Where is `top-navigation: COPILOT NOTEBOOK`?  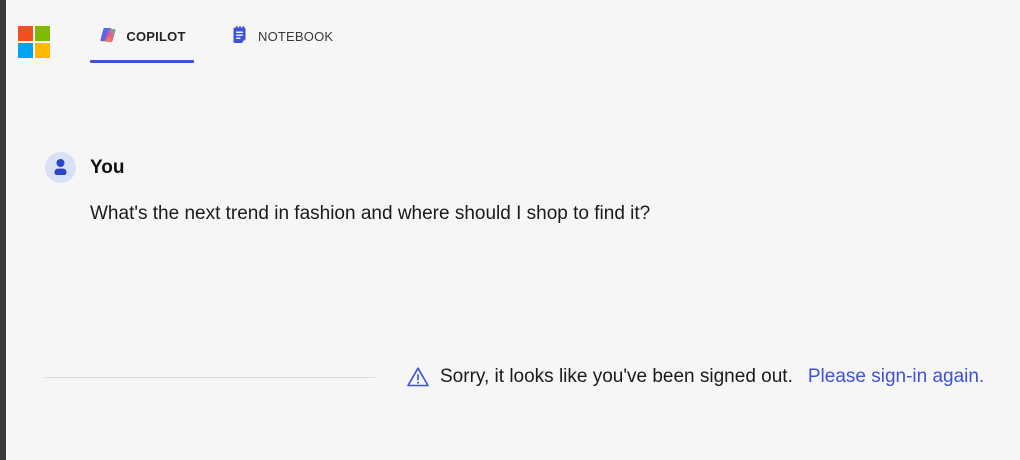
top-navigation: COPILOT NOTEBOOK is located at coordinates (510, 32).